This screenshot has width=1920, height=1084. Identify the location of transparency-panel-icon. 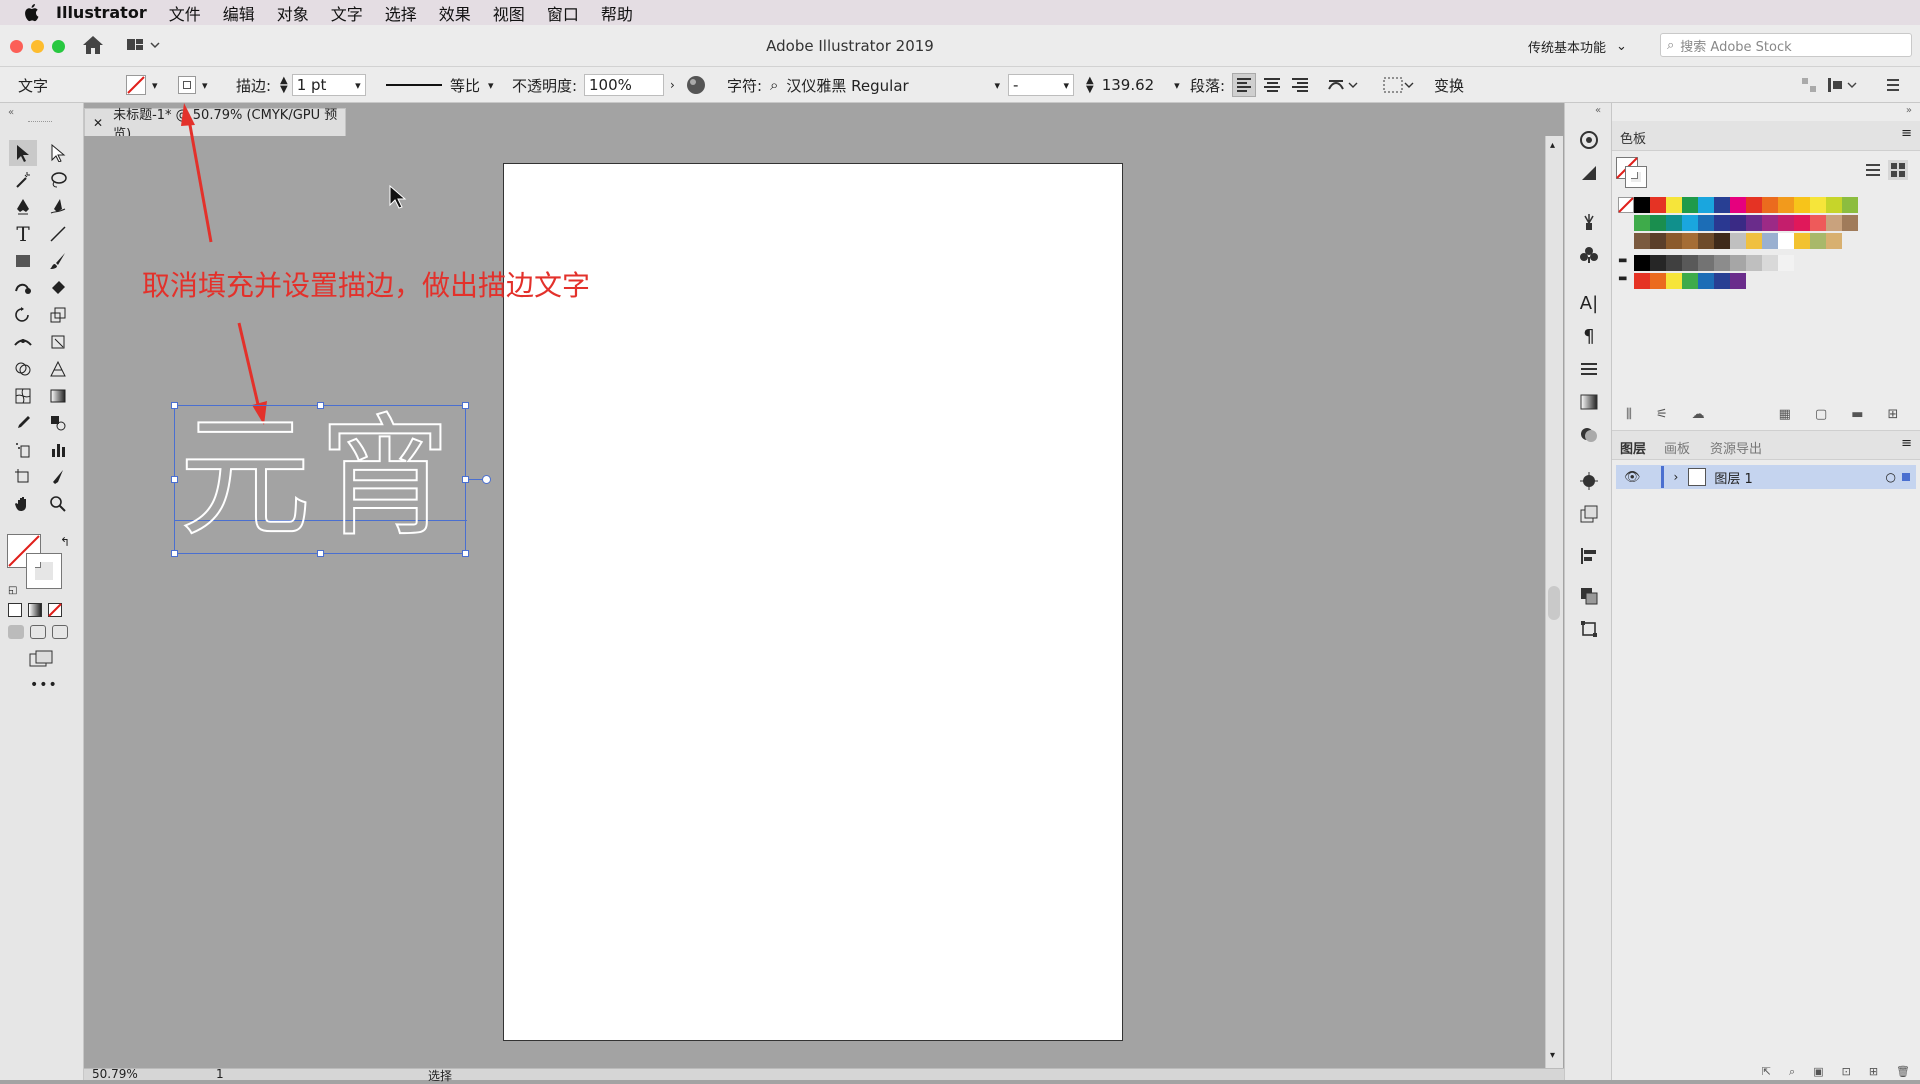
(1589, 435).